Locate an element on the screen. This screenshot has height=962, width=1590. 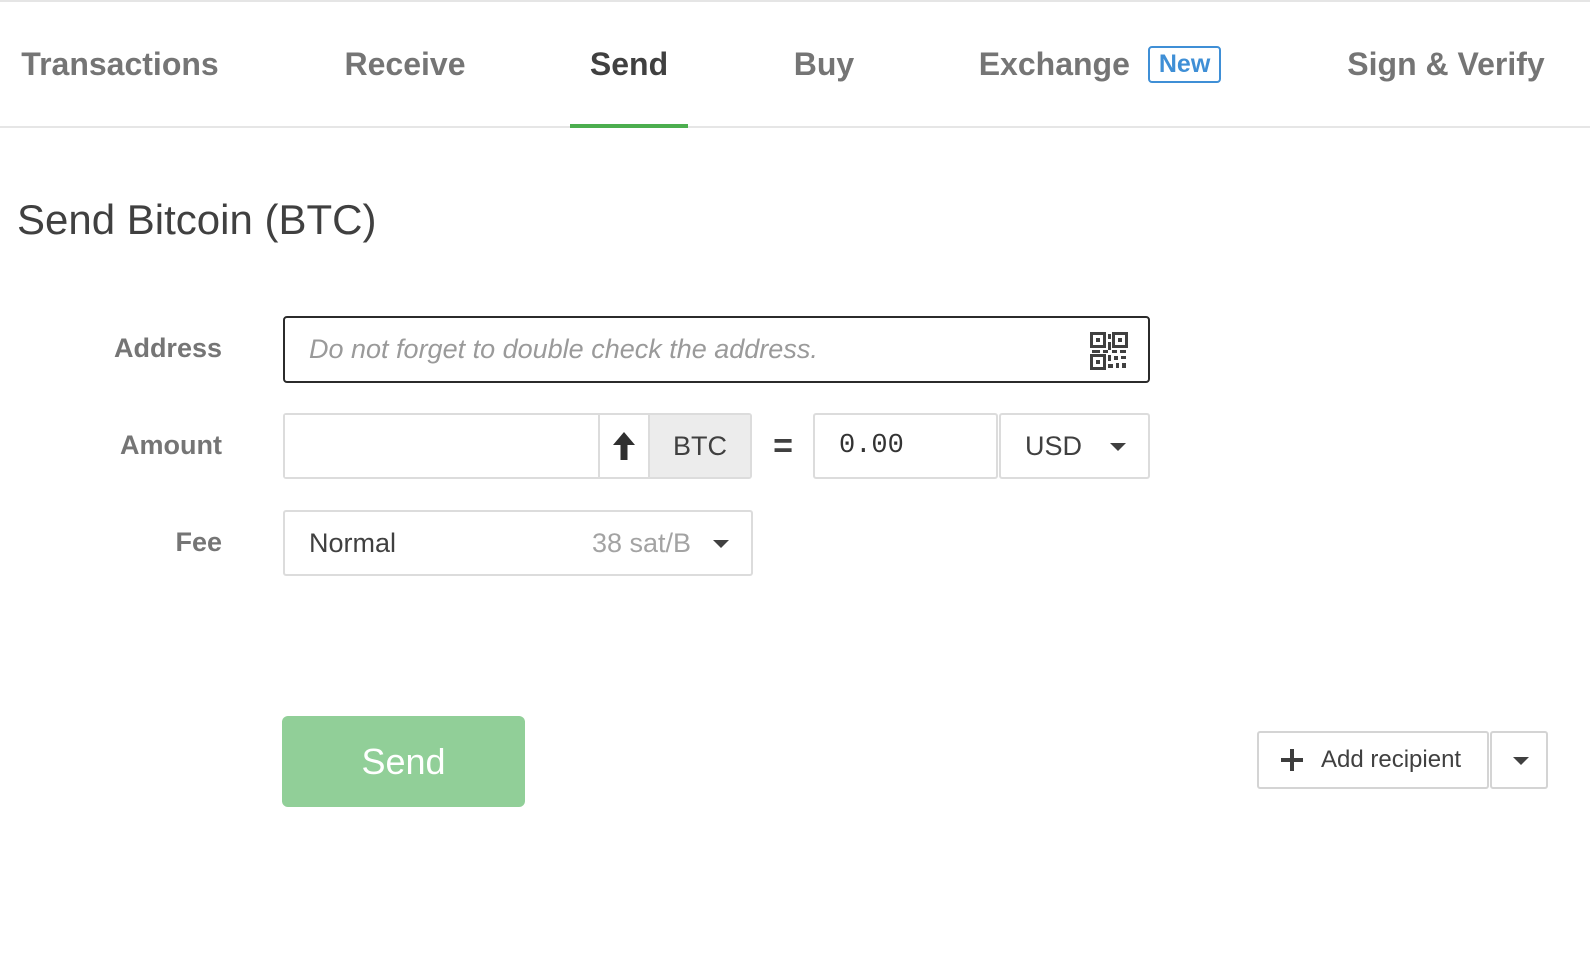
tab-receive: Receive is located at coordinates (405, 64).